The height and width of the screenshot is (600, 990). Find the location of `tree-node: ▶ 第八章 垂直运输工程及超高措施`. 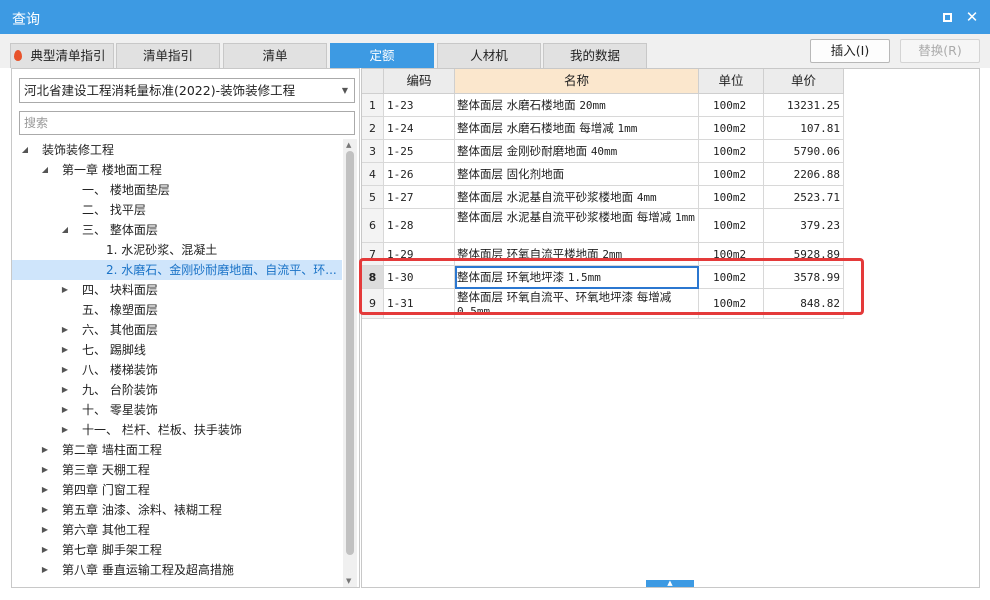

tree-node: ▶ 第八章 垂直运输工程及超高措施 is located at coordinates (177, 570).